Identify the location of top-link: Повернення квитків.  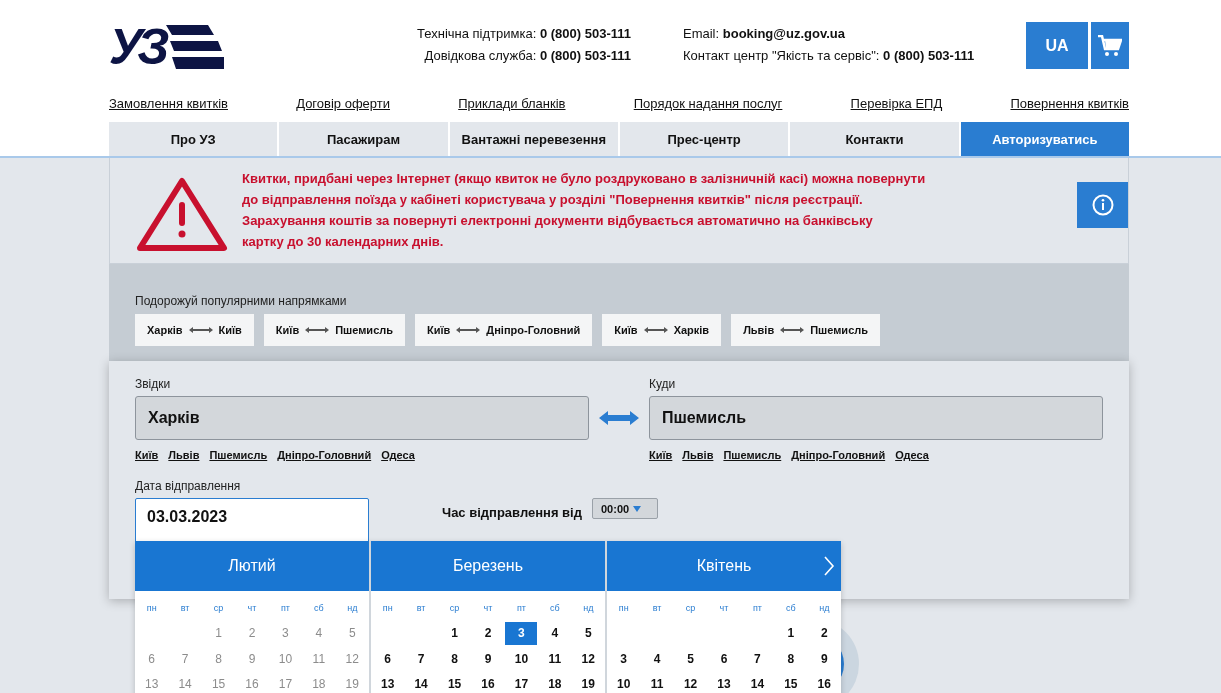
(1069, 103).